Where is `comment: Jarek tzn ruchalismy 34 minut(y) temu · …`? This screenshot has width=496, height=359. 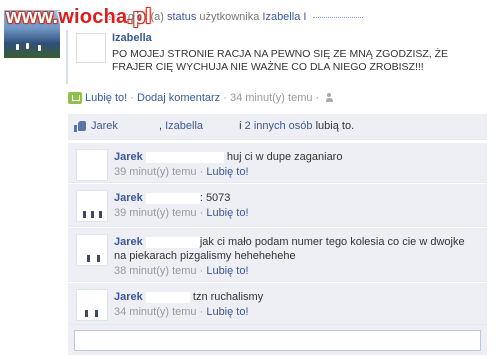 comment: Jarek tzn ruchalismy 34 minut(y) temu · … is located at coordinates (277, 304).